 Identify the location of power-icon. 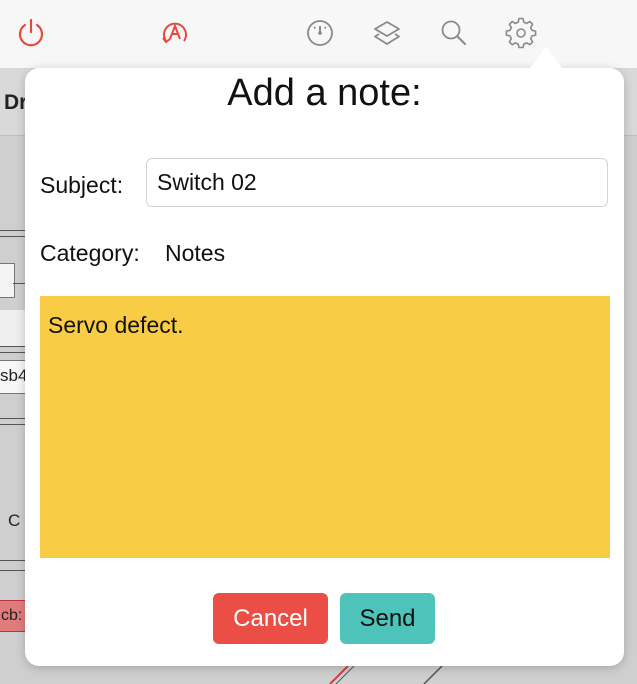
(31, 33).